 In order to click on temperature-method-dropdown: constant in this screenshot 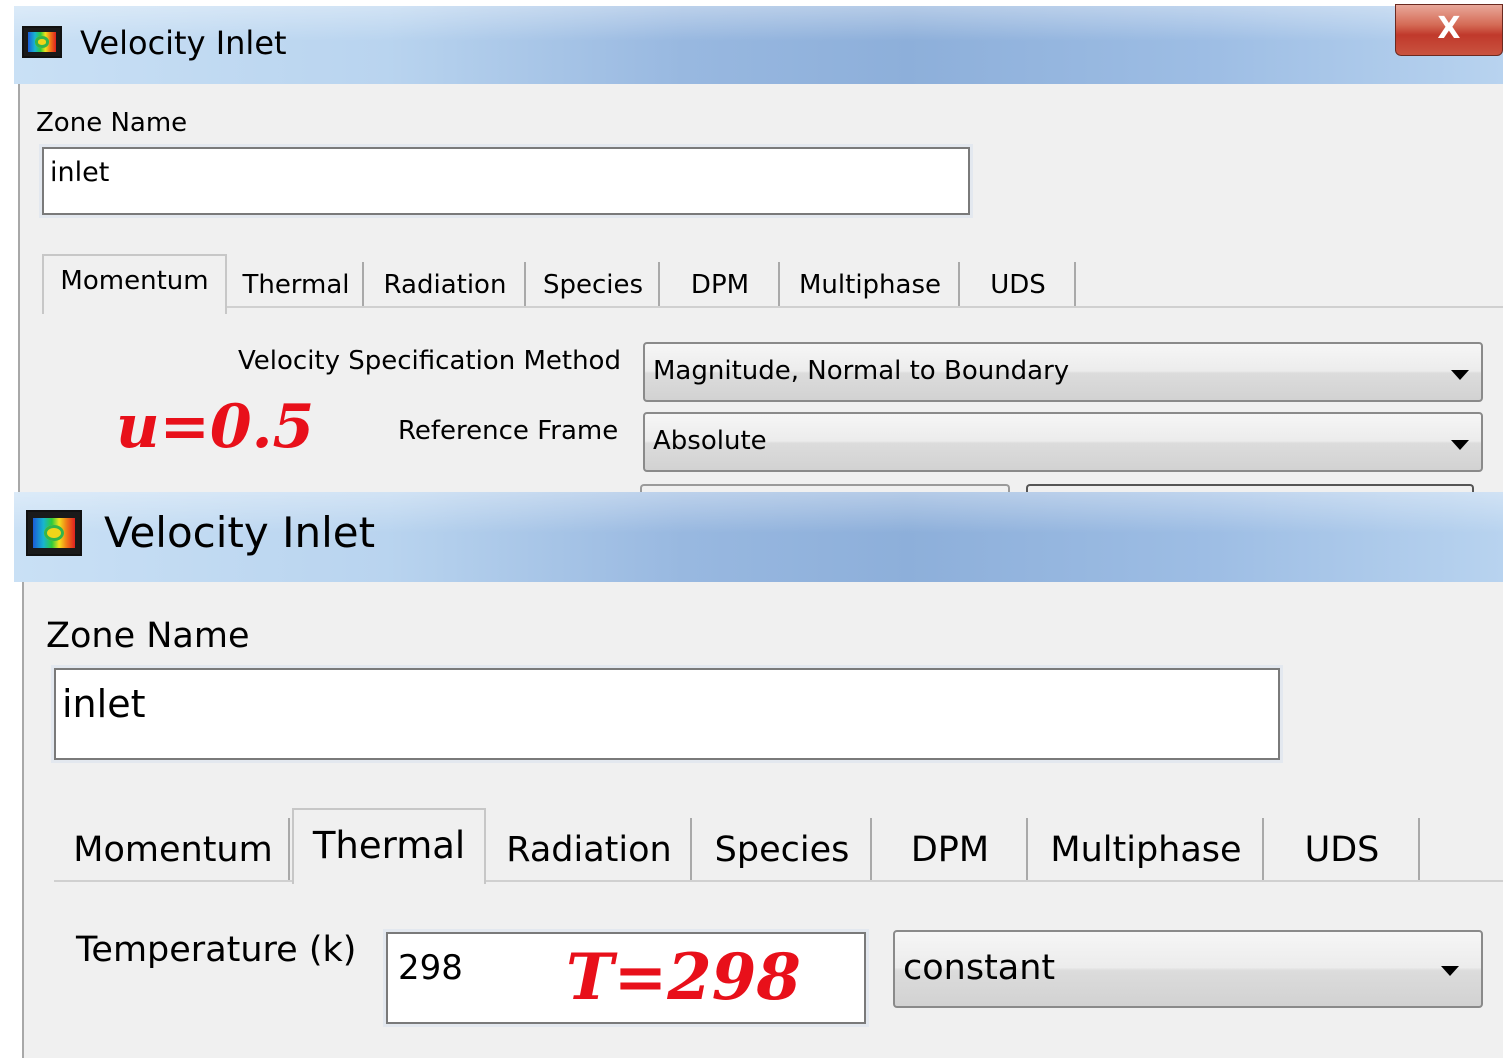, I will do `click(1188, 969)`.